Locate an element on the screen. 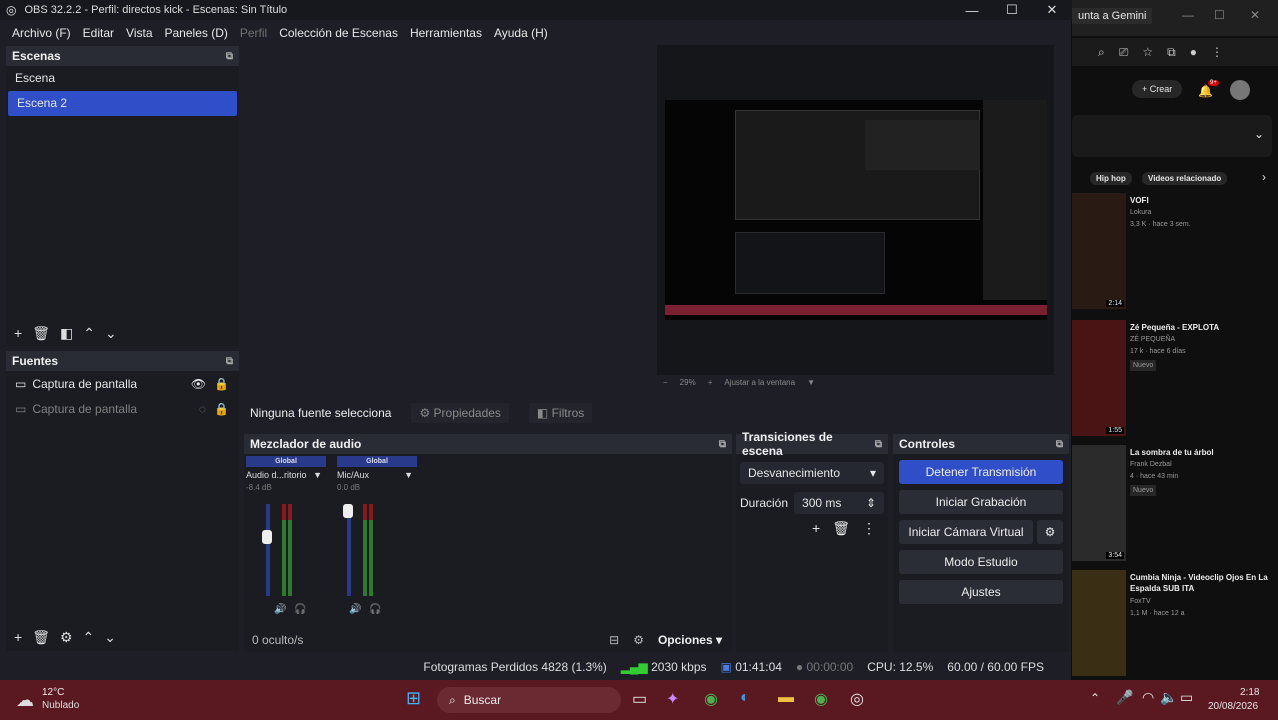  avatar is located at coordinates (1240, 90).